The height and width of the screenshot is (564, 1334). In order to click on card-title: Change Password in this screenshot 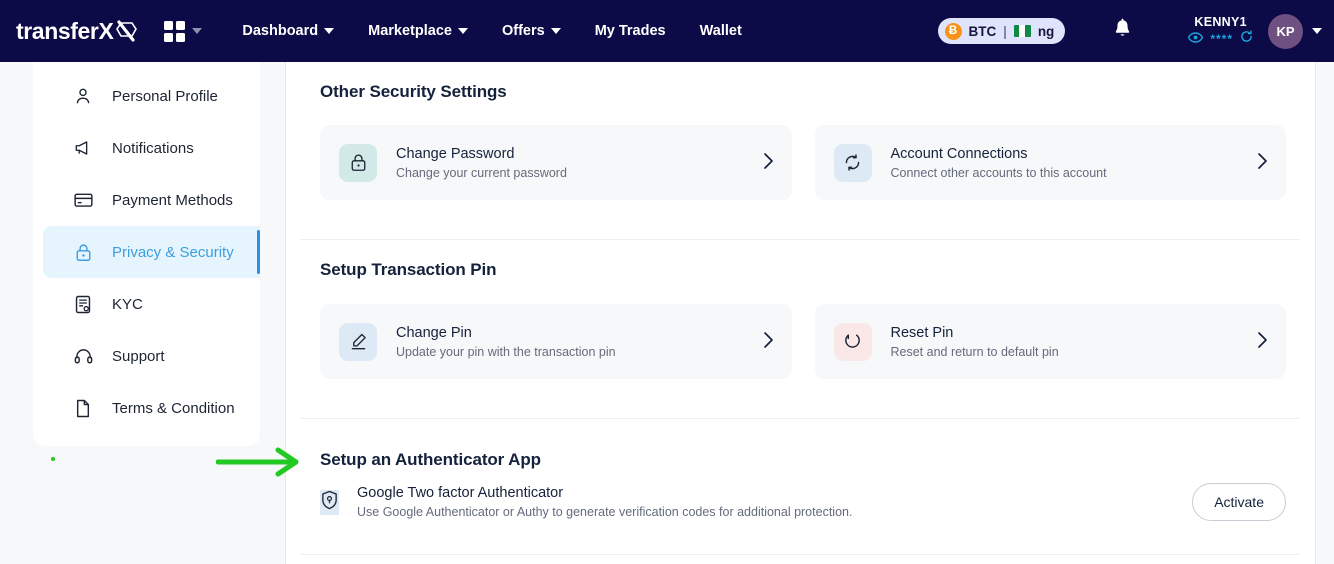, I will do `click(455, 153)`.